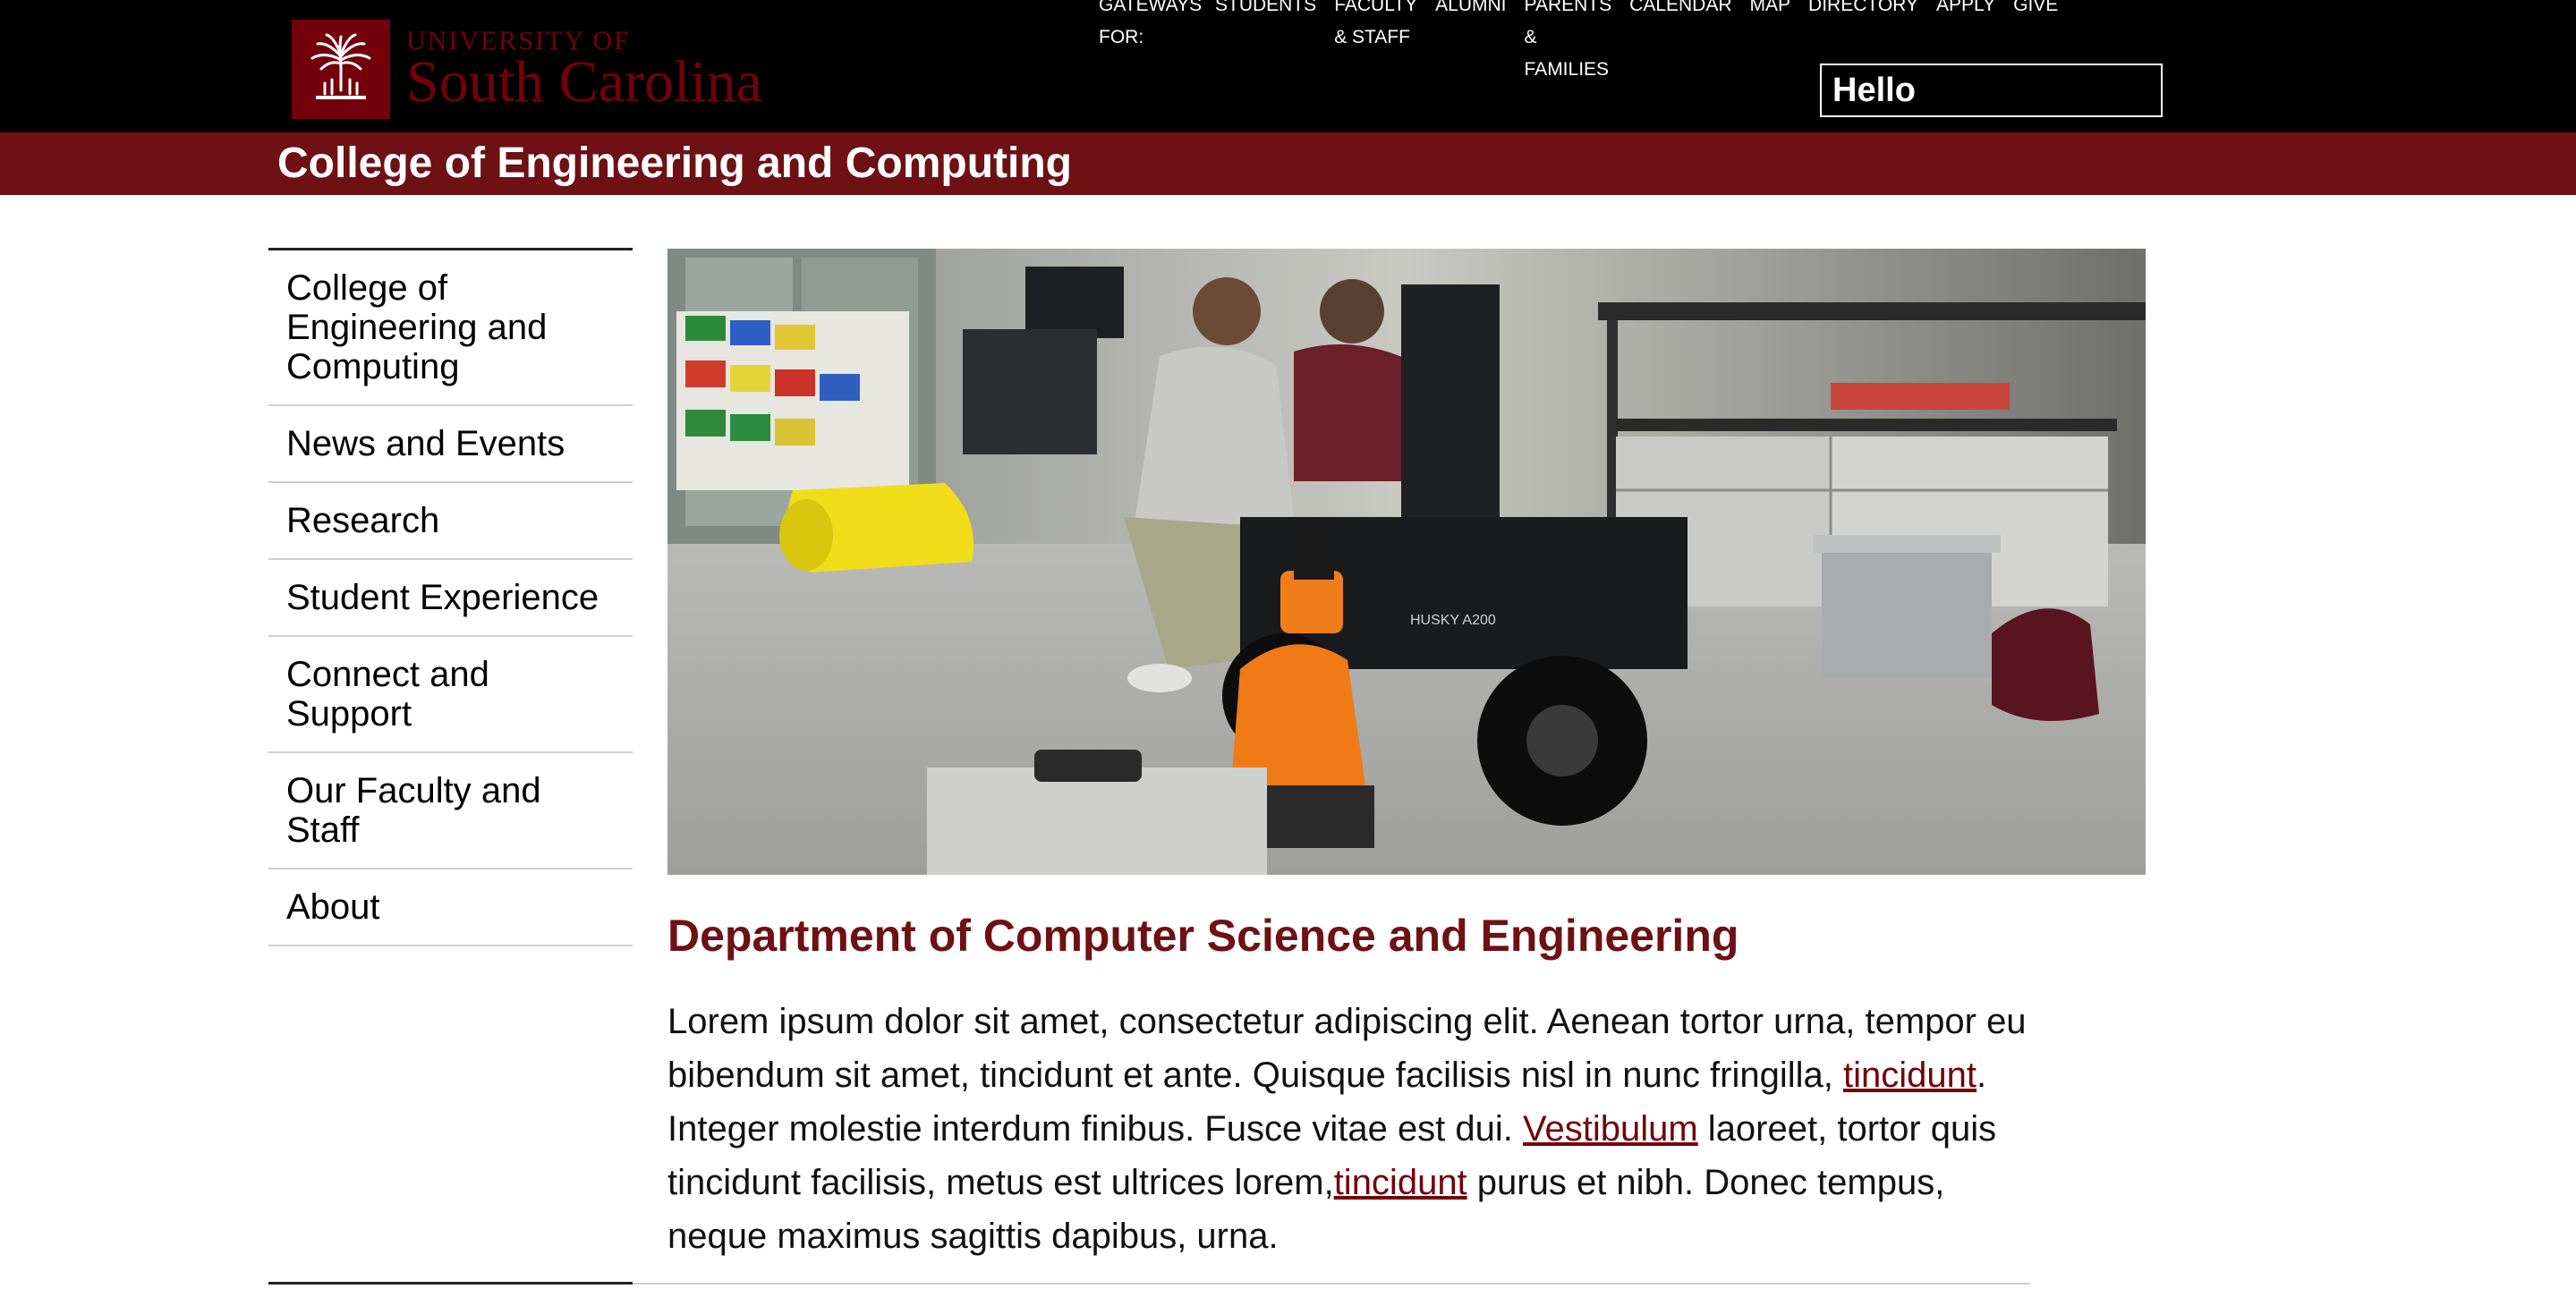 The width and height of the screenshot is (2576, 1289). Describe the element at coordinates (1400, 1182) in the screenshot. I see `tincidunt-link-2: tincidunt` at that location.